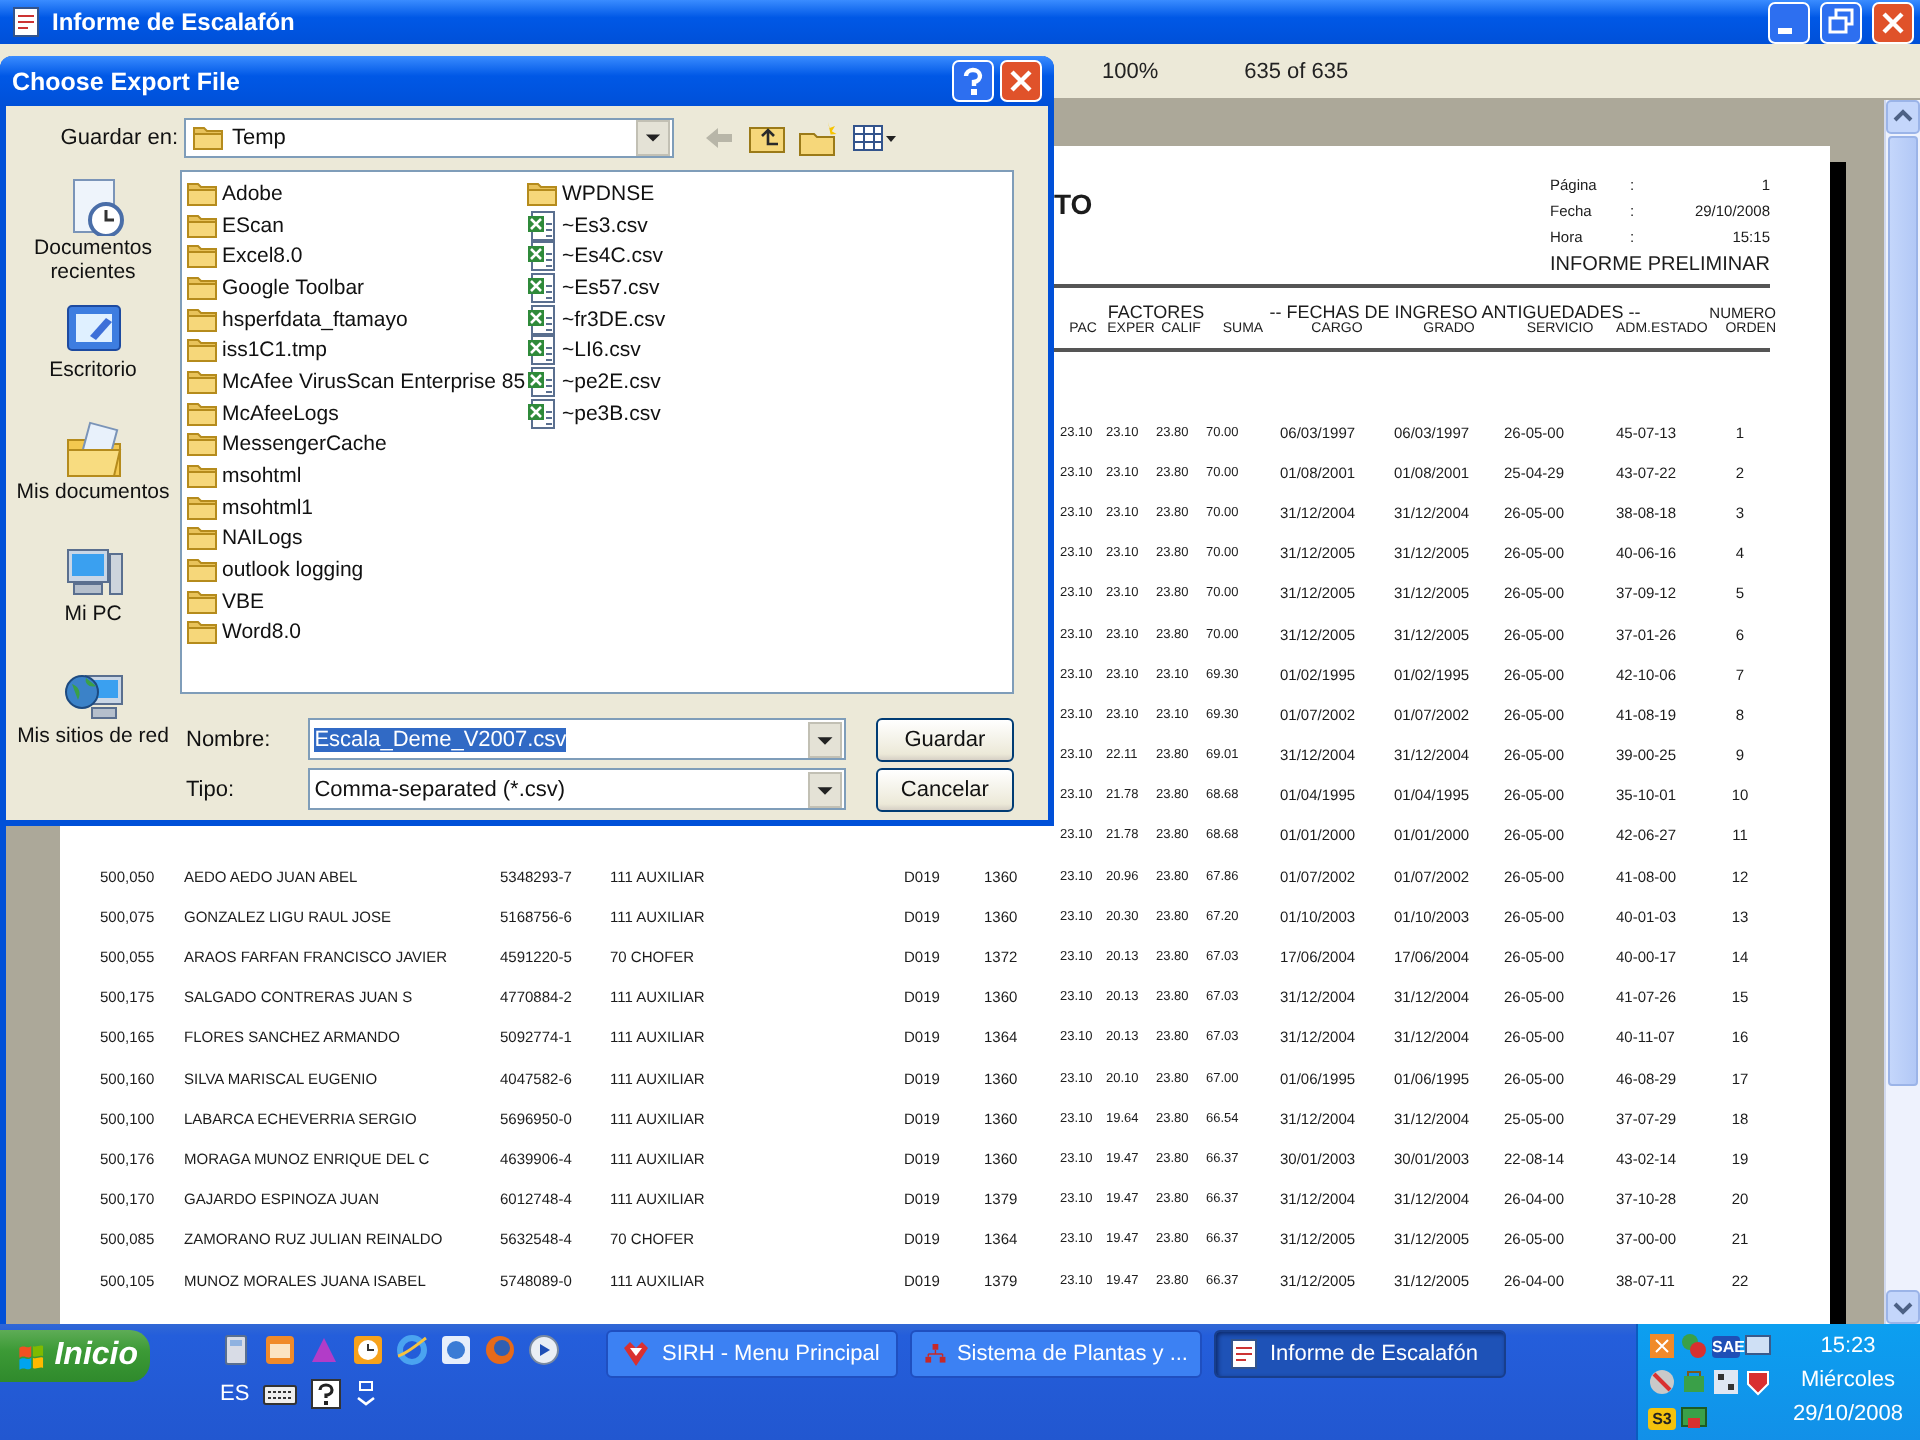 Image resolution: width=1920 pixels, height=1440 pixels. What do you see at coordinates (315, 319) in the screenshot?
I see `file-name: hsperfdata_ftamayo` at bounding box center [315, 319].